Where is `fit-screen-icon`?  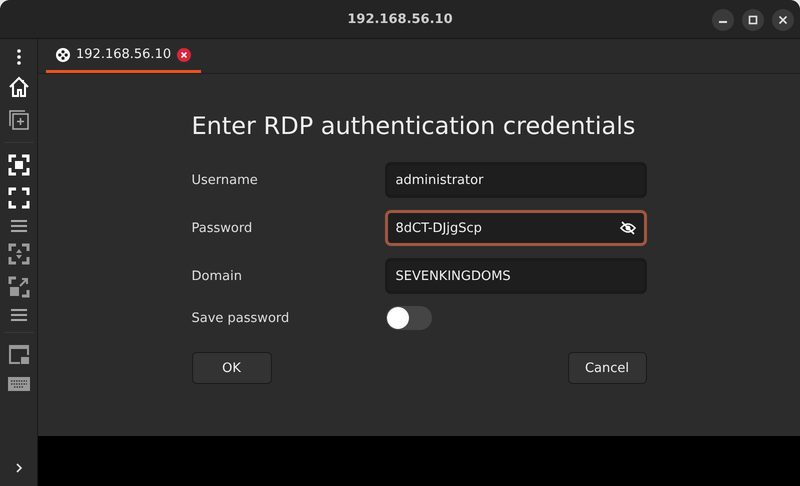
fit-screen-icon is located at coordinates (19, 165).